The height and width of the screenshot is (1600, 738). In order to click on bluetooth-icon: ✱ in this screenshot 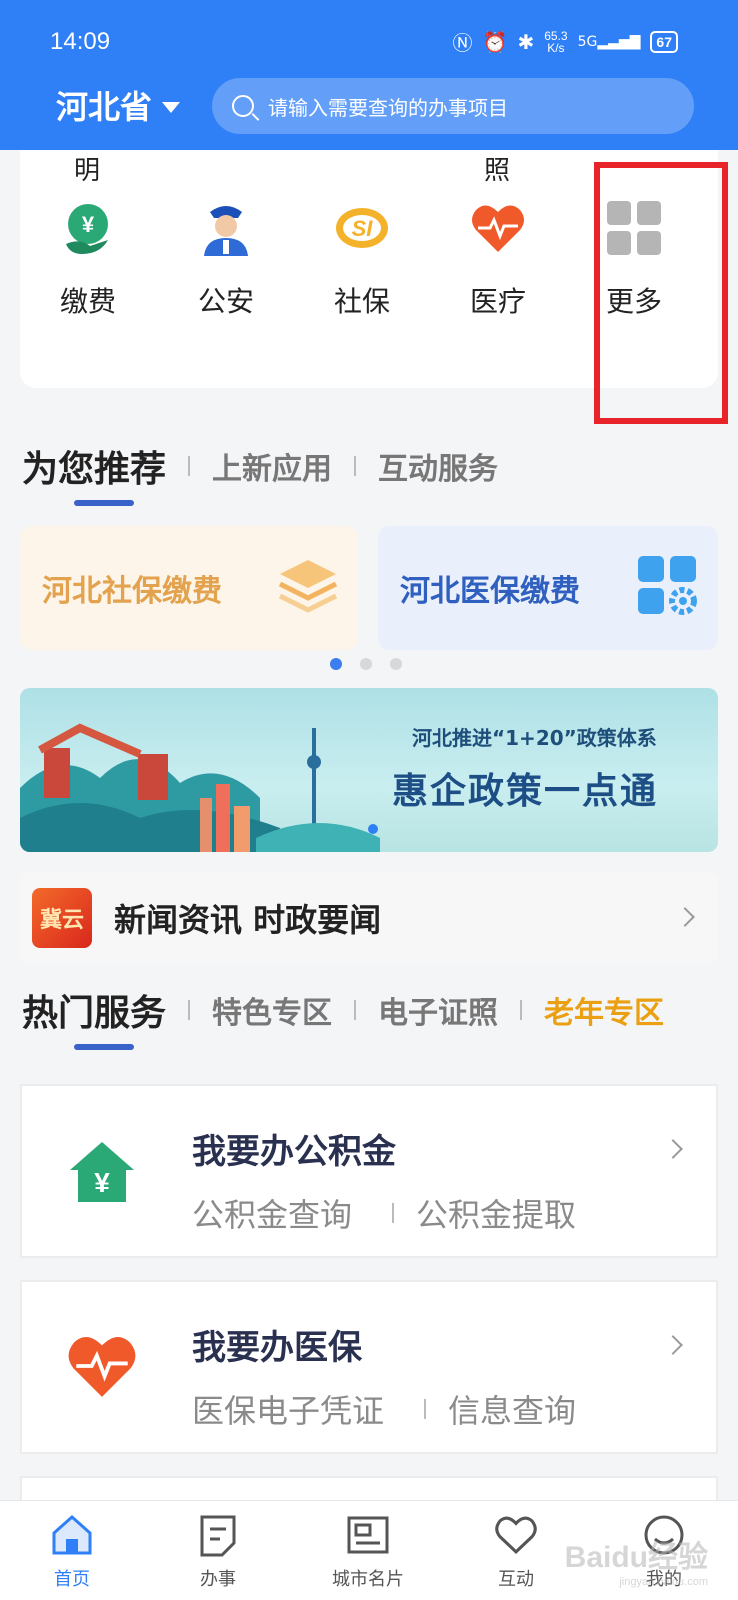, I will do `click(526, 41)`.